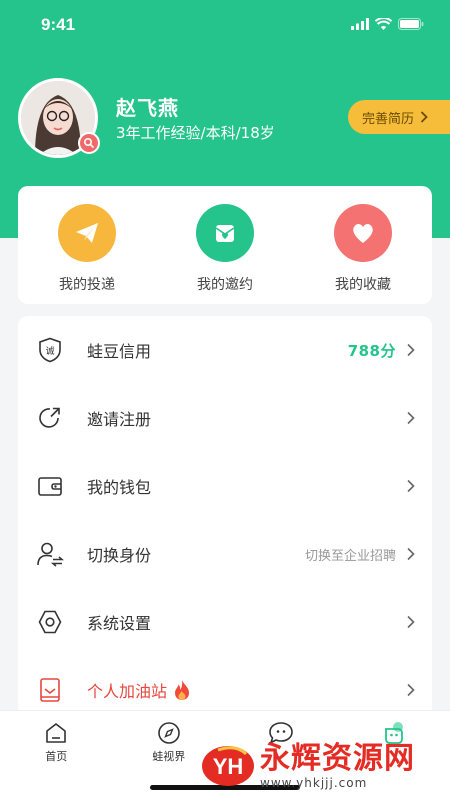  Describe the element at coordinates (225, 418) in the screenshot. I see `menu-item-invite: 邀请注册` at that location.